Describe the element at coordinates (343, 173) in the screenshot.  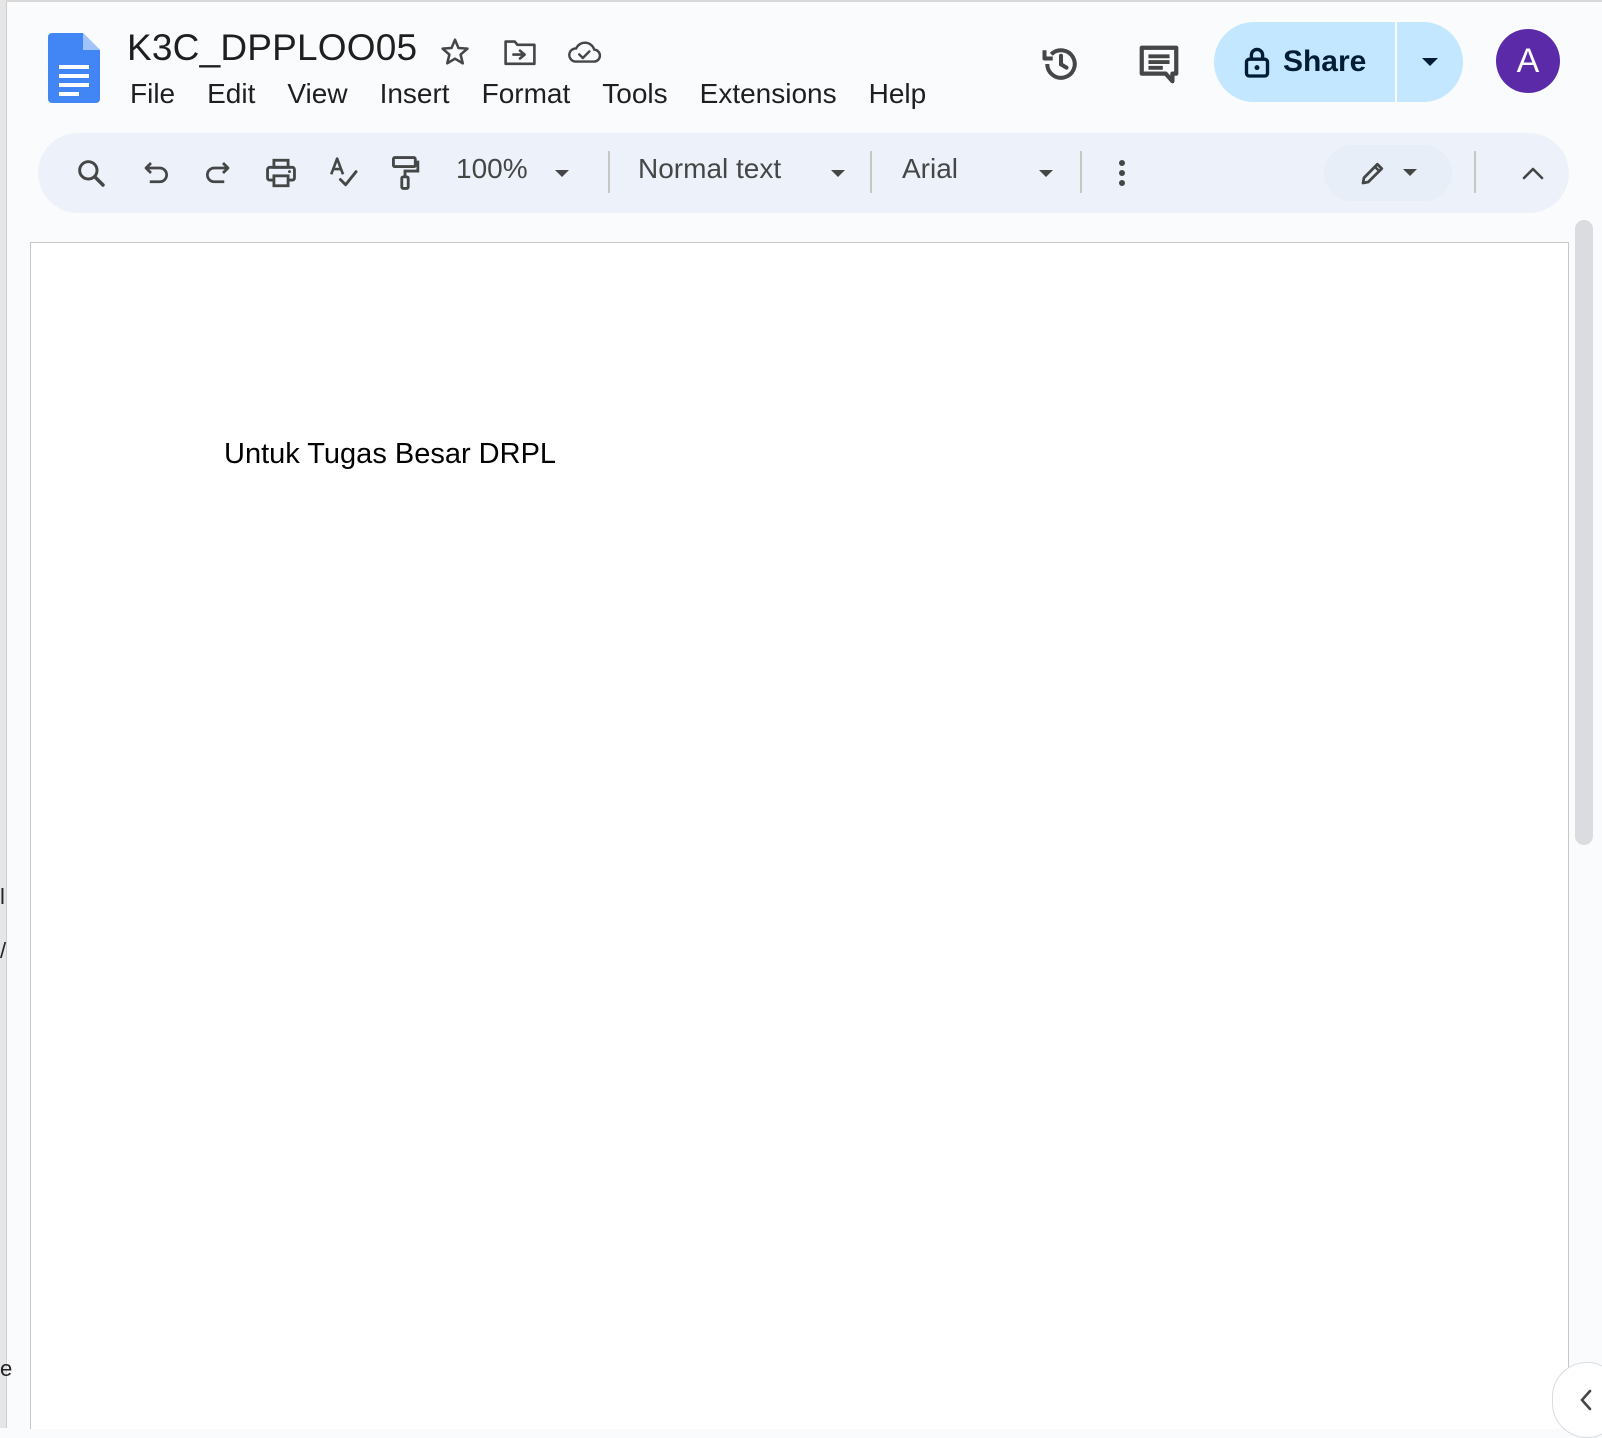
I see `spellcheck-icon` at that location.